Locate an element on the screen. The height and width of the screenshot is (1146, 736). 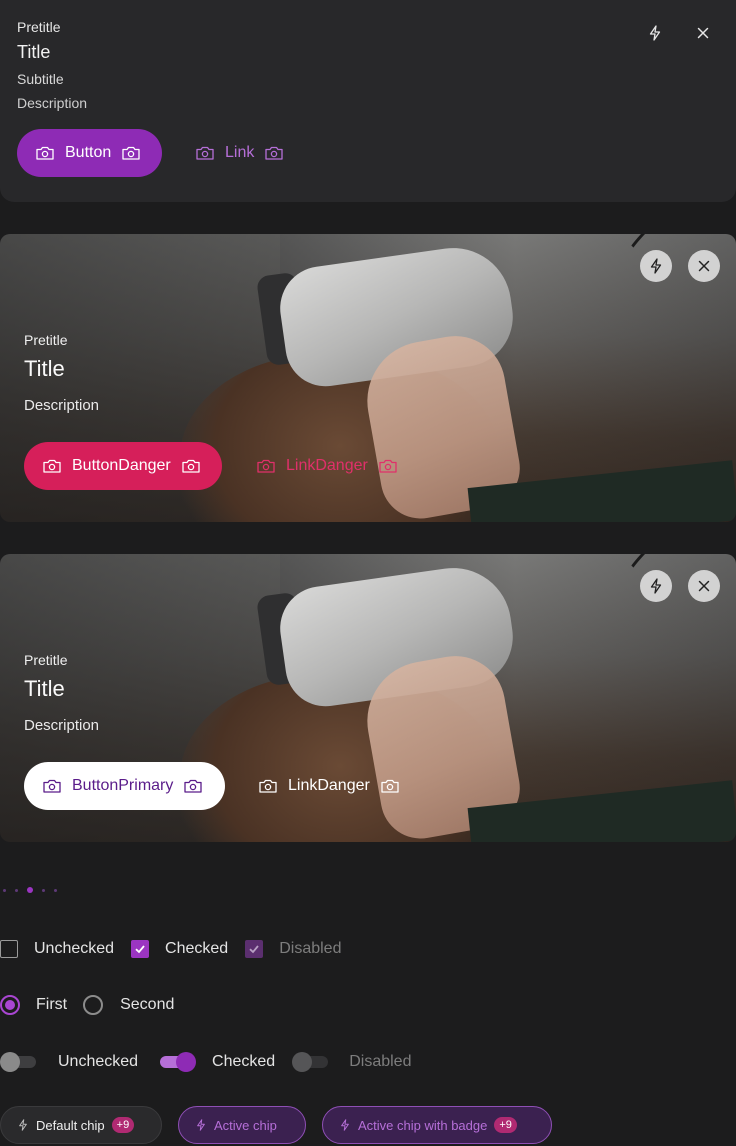
chip-default: Default chip +9 is located at coordinates (81, 1125).